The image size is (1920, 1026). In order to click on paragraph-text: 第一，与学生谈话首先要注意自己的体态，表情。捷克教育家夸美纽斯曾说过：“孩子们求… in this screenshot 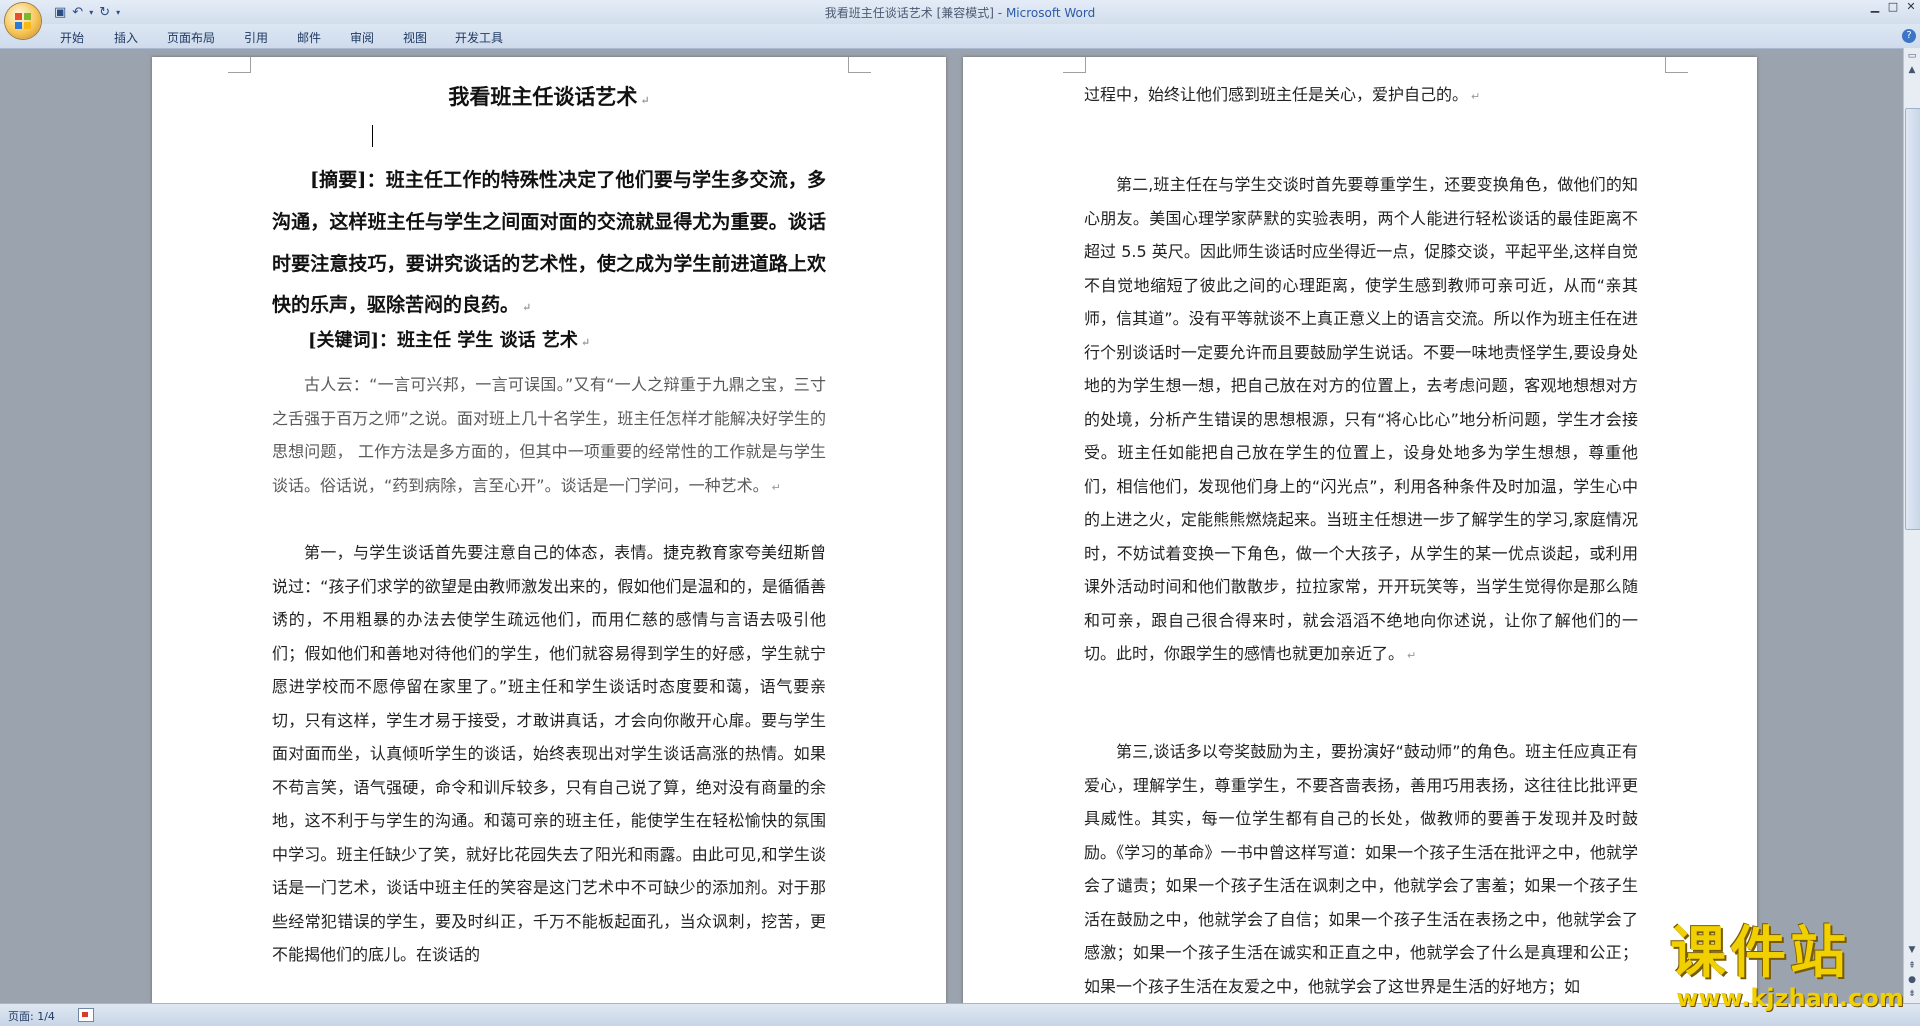, I will do `click(549, 753)`.